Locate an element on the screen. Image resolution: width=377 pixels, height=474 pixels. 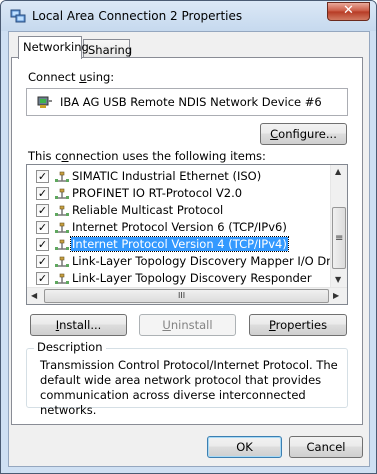
list-item: ✓ Link-Layer Topology Discovery Responder is located at coordinates (180, 278).